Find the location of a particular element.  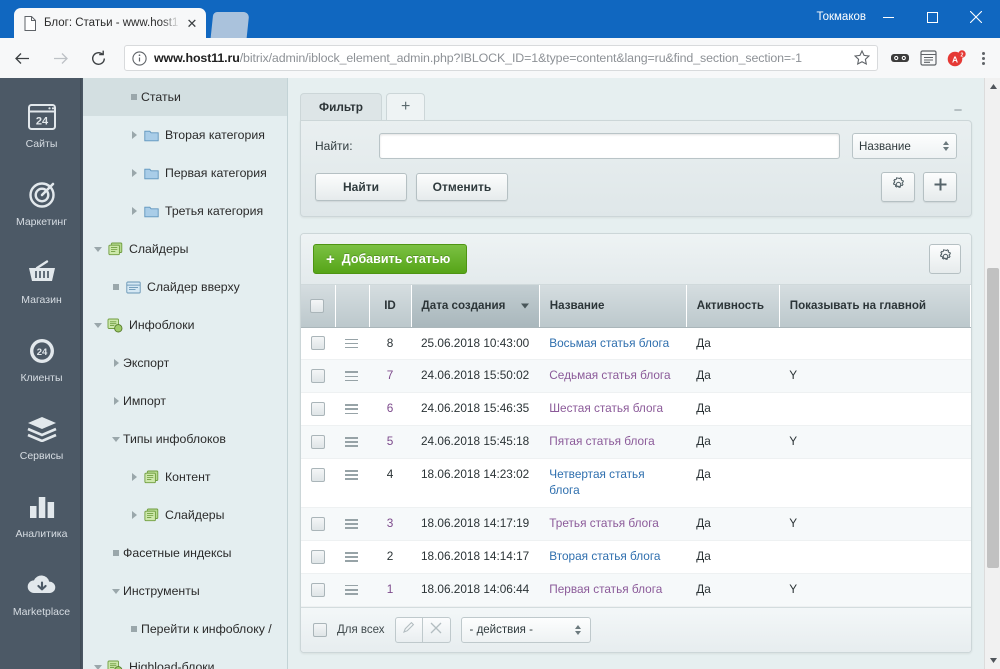

tree-item-slaidery-type: Слайдеры is located at coordinates (185, 515).